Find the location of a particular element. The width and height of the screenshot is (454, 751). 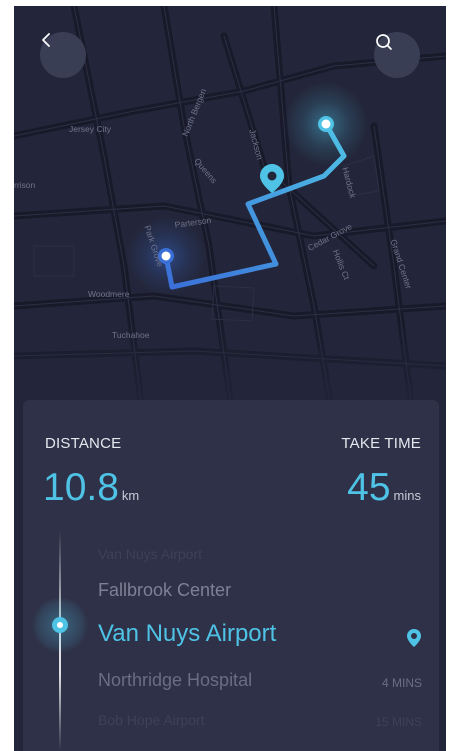

street-label: Jersey City is located at coordinates (90, 129).